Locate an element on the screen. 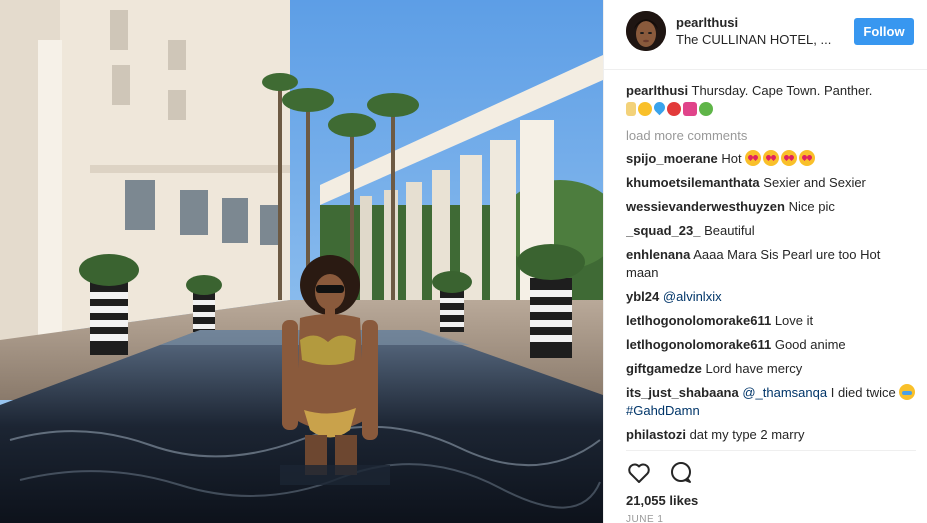  comment: spijo_moerane Hot is located at coordinates (771, 159).